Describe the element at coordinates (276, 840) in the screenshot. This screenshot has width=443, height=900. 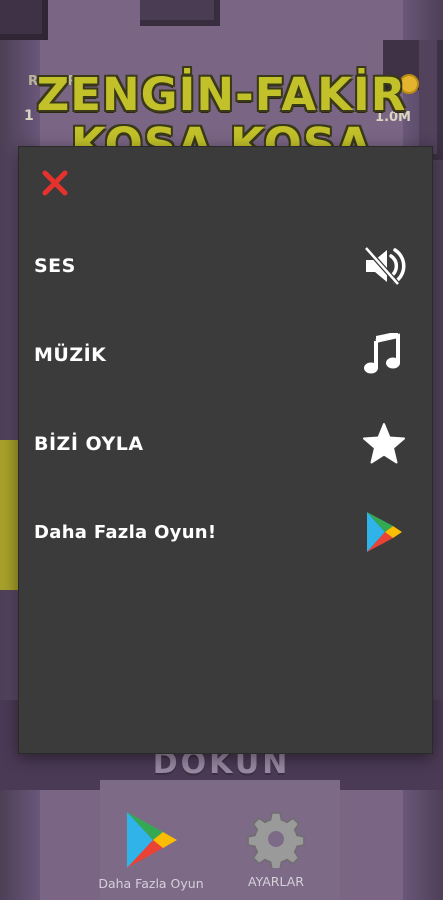
I see `gear-icon` at that location.